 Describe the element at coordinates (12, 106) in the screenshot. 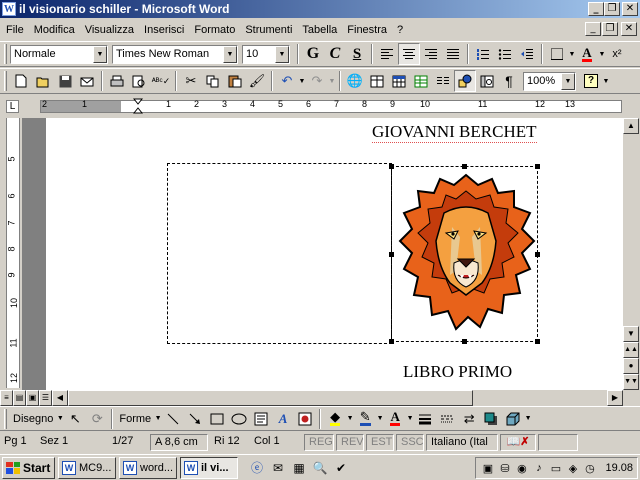

I see `tab-stop-selector: L` at that location.